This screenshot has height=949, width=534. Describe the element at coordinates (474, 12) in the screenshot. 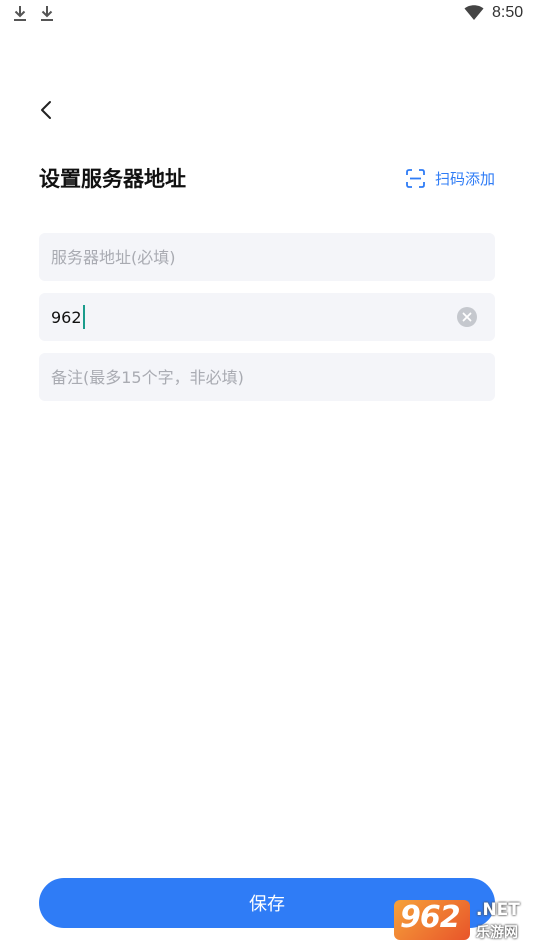

I see `wifi-icon` at that location.